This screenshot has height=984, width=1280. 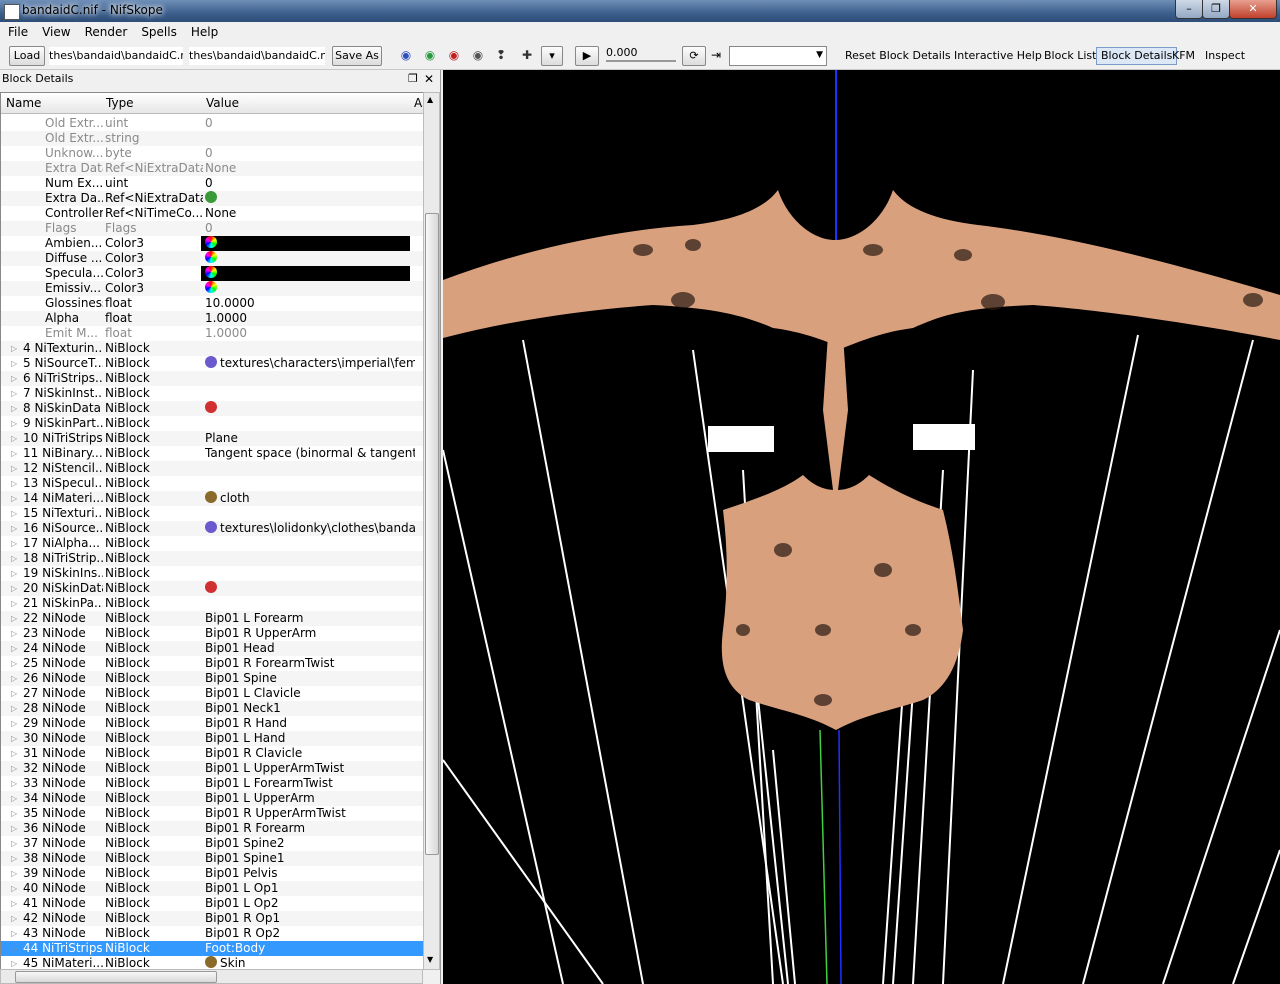 What do you see at coordinates (310, 873) in the screenshot?
I see `row-value: Bip01 Pelvis` at bounding box center [310, 873].